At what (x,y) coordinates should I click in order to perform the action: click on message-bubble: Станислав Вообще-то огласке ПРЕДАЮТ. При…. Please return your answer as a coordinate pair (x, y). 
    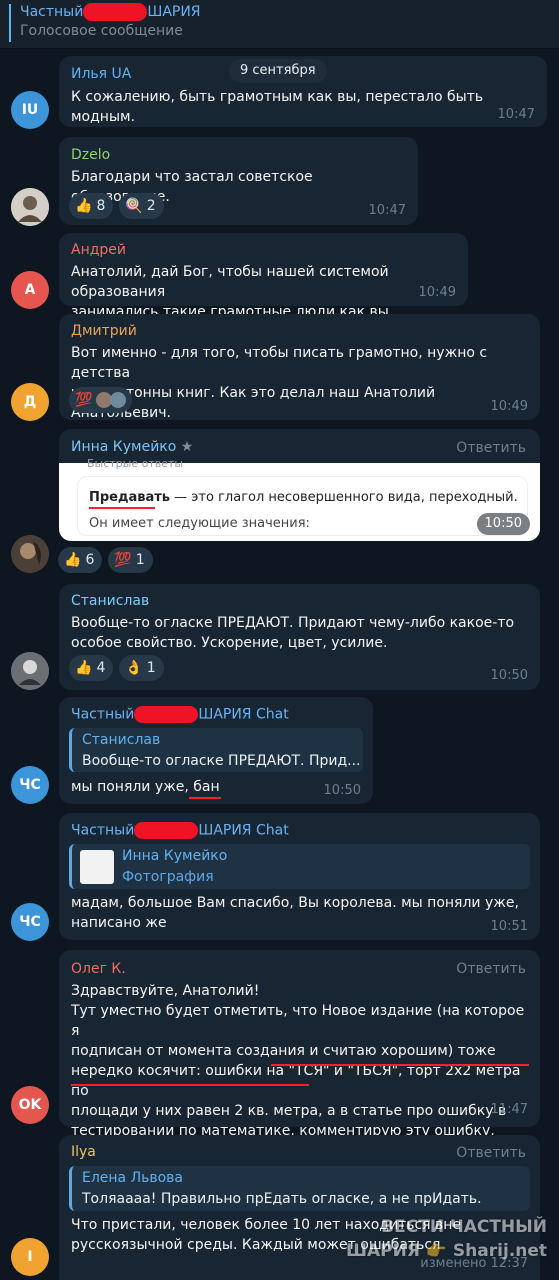
    Looking at the image, I should click on (299, 637).